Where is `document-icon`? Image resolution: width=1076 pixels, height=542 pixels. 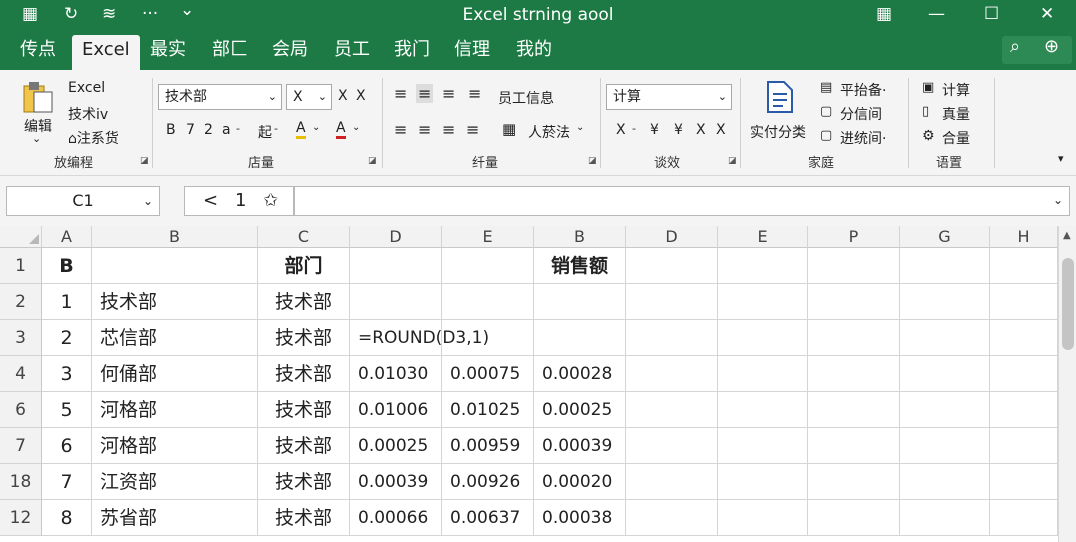
document-icon is located at coordinates (779, 97).